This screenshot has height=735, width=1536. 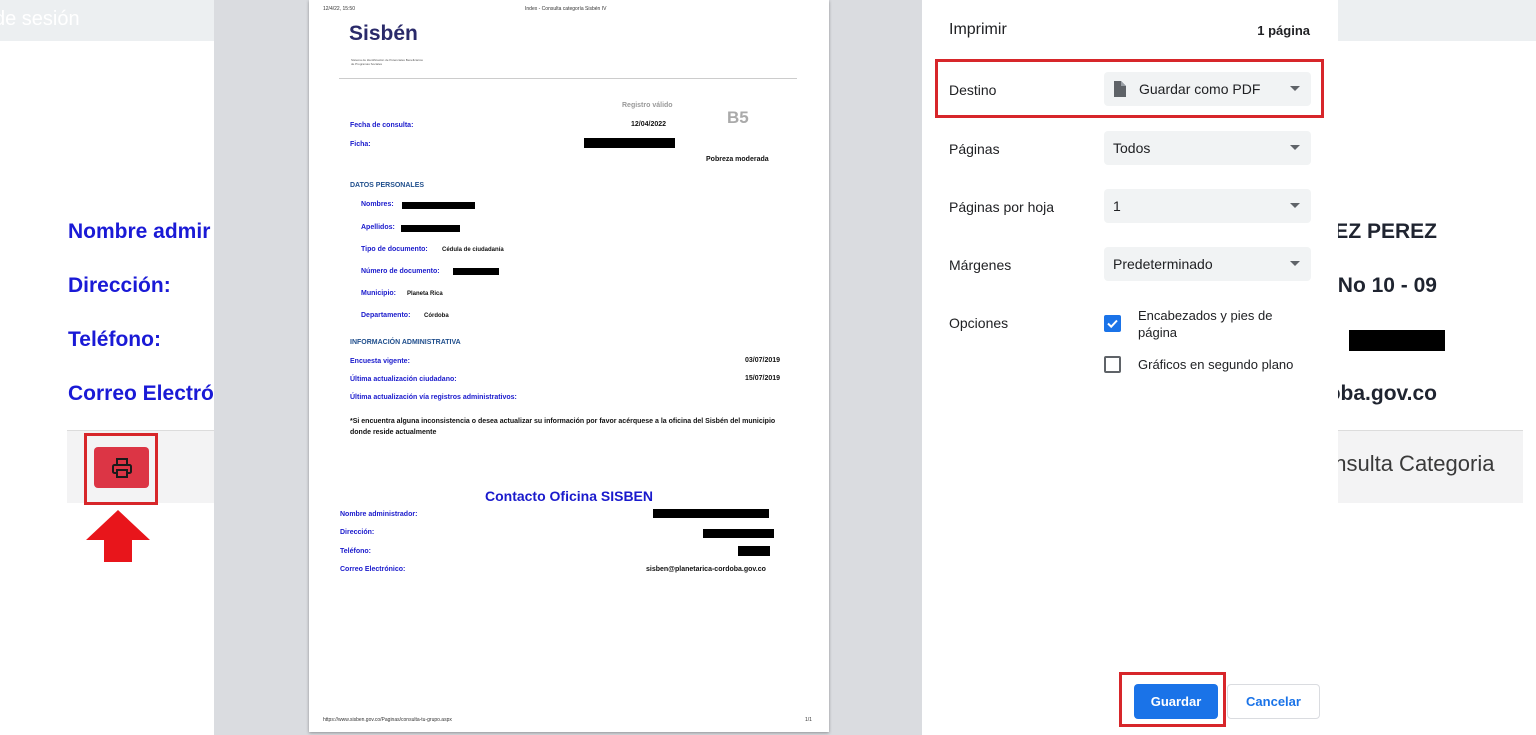 What do you see at coordinates (380, 361) in the screenshot?
I see `encuesta-label: Encuesta vigente:` at bounding box center [380, 361].